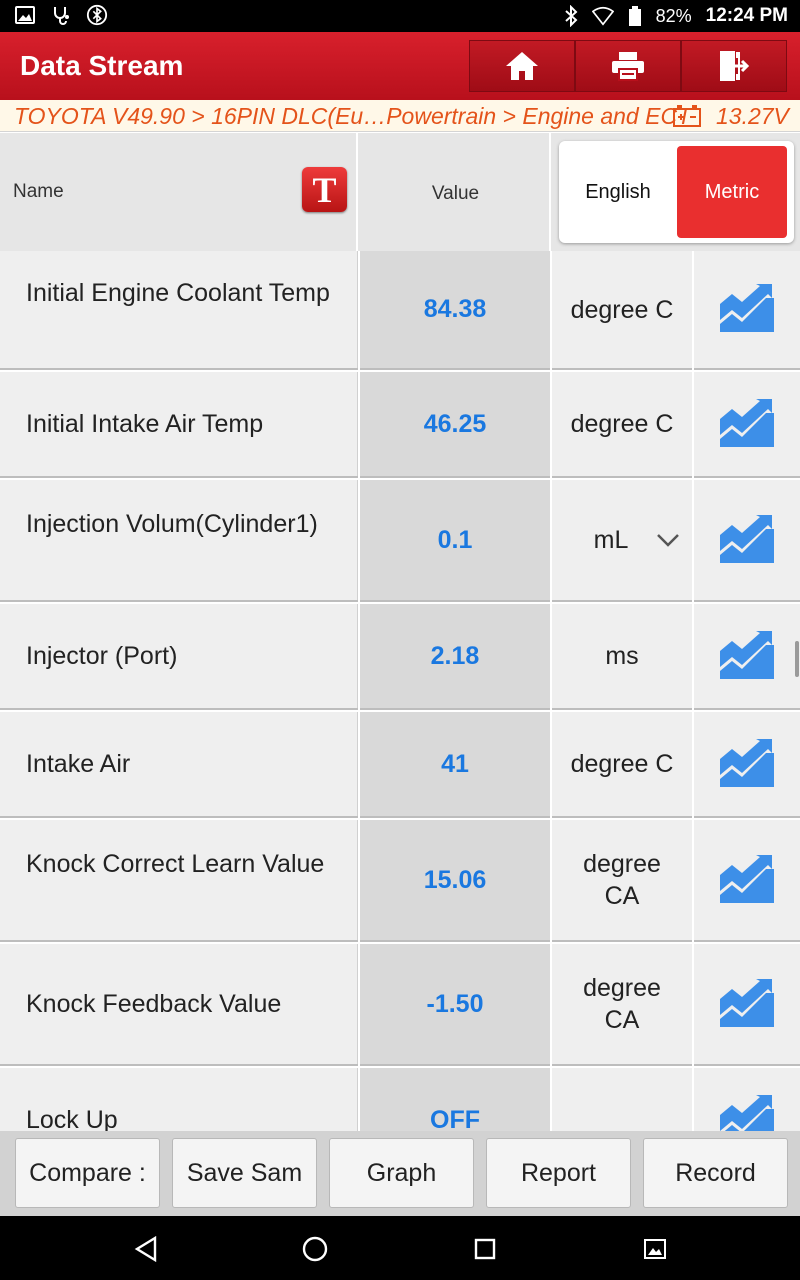 This screenshot has width=800, height=1280. I want to click on parameter-value: 15.06, so click(455, 879).